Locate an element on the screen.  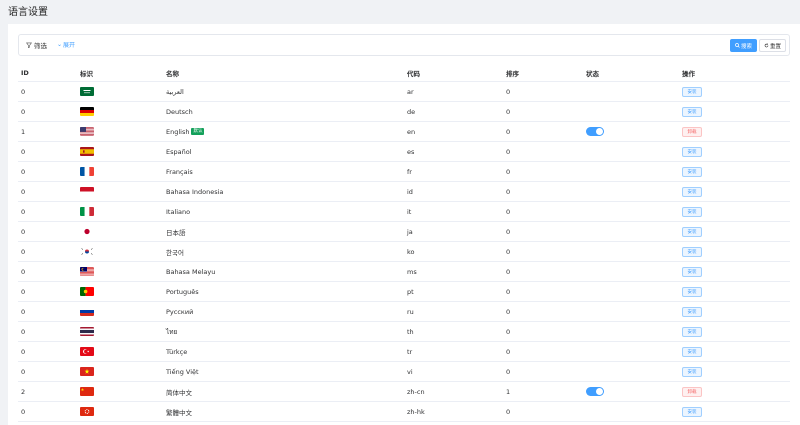
filter-label: 筛选 is located at coordinates (40, 46).